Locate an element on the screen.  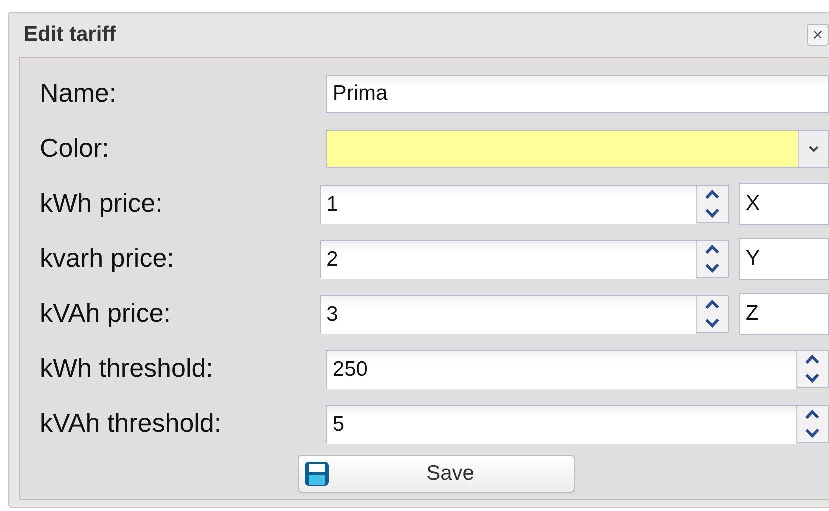
number-field: 250 is located at coordinates (577, 369).